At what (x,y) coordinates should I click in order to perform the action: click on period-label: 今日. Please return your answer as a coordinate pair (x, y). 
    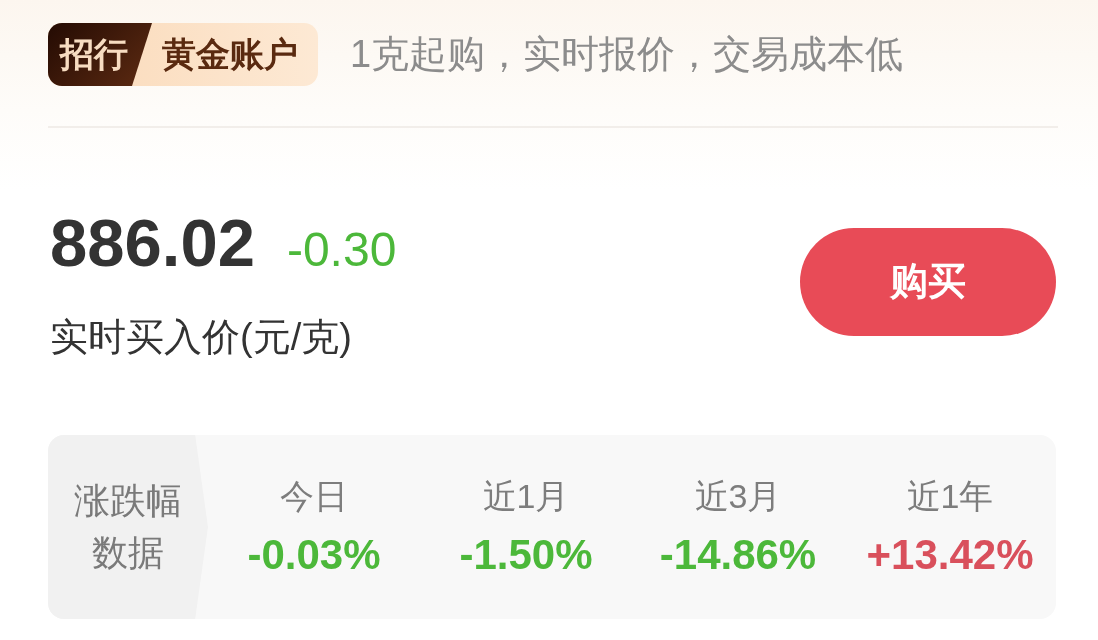
    Looking at the image, I should click on (314, 496).